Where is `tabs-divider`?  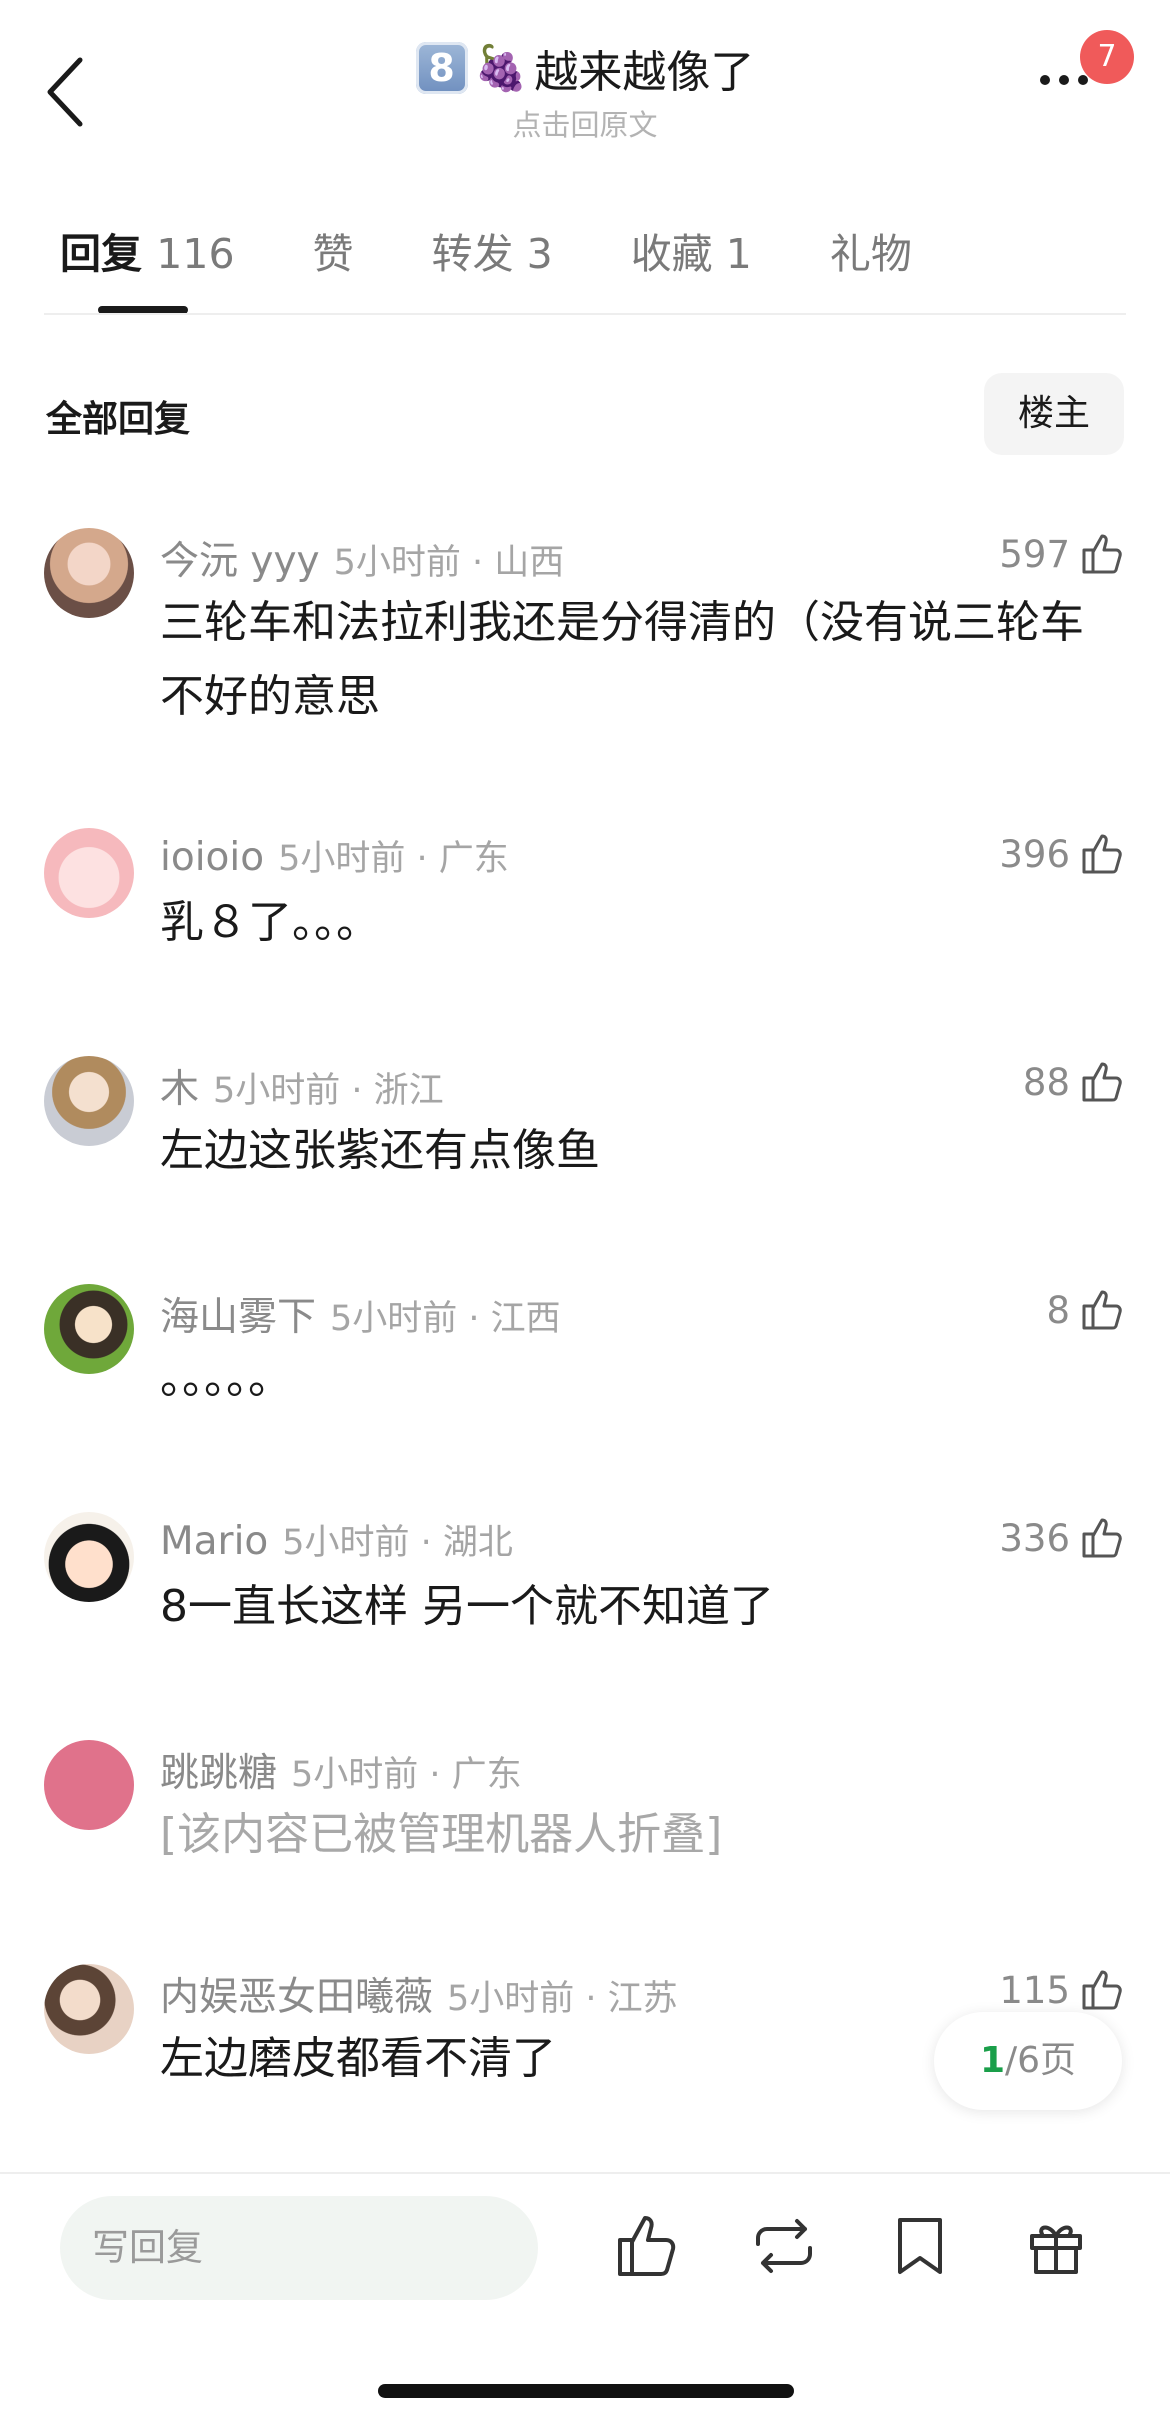 tabs-divider is located at coordinates (585, 314).